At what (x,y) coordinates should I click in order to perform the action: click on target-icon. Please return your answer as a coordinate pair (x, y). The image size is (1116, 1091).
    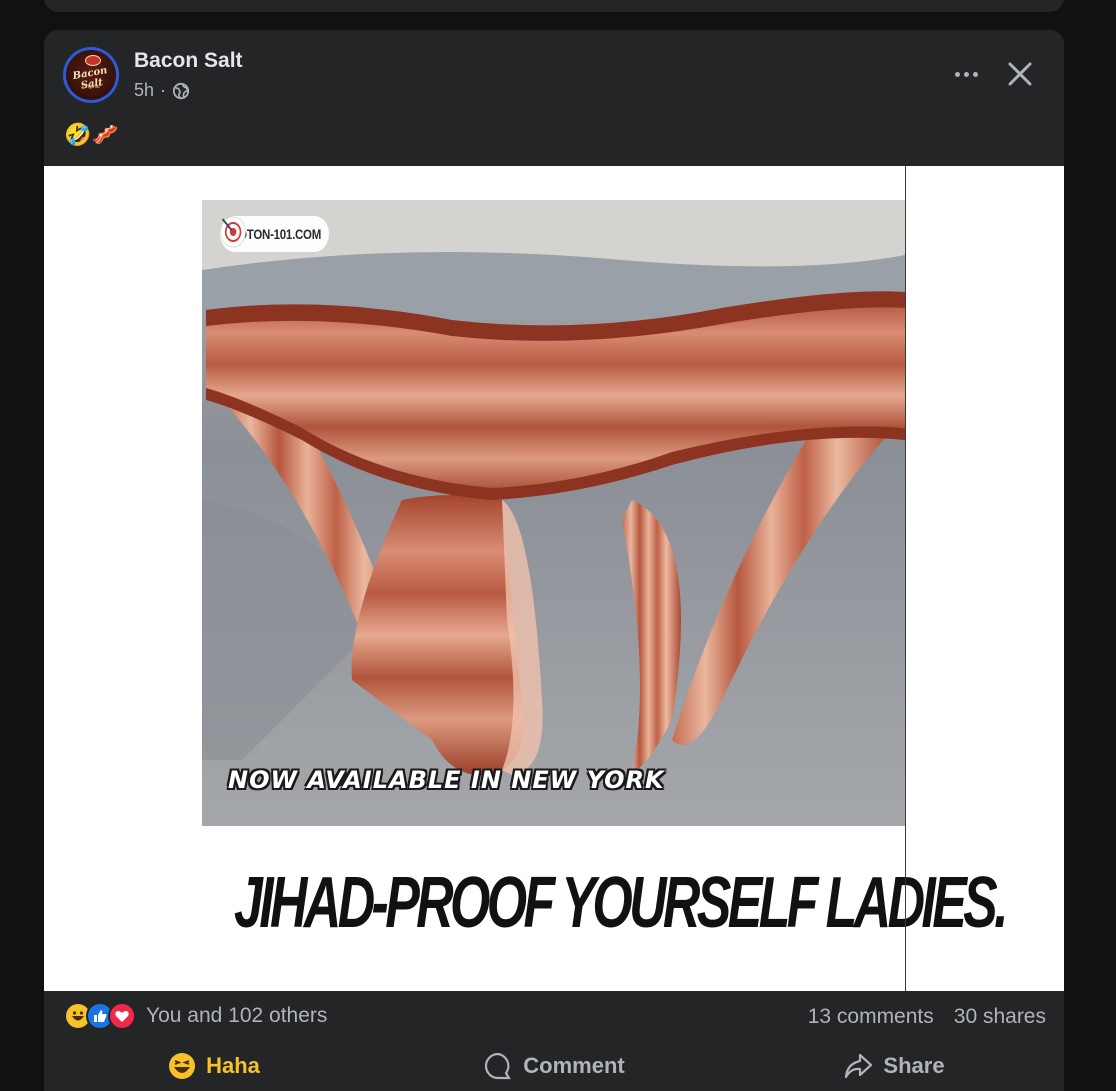
    Looking at the image, I should click on (233, 232).